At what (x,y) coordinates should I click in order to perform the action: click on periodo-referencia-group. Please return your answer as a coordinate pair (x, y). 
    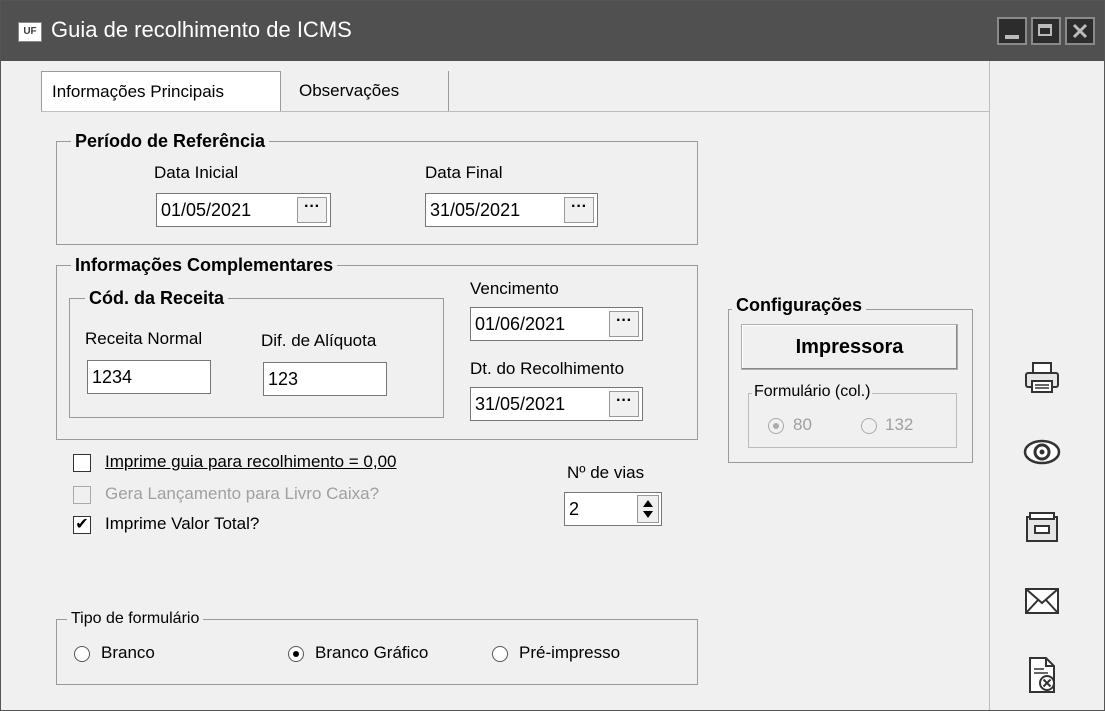
    Looking at the image, I should click on (377, 193).